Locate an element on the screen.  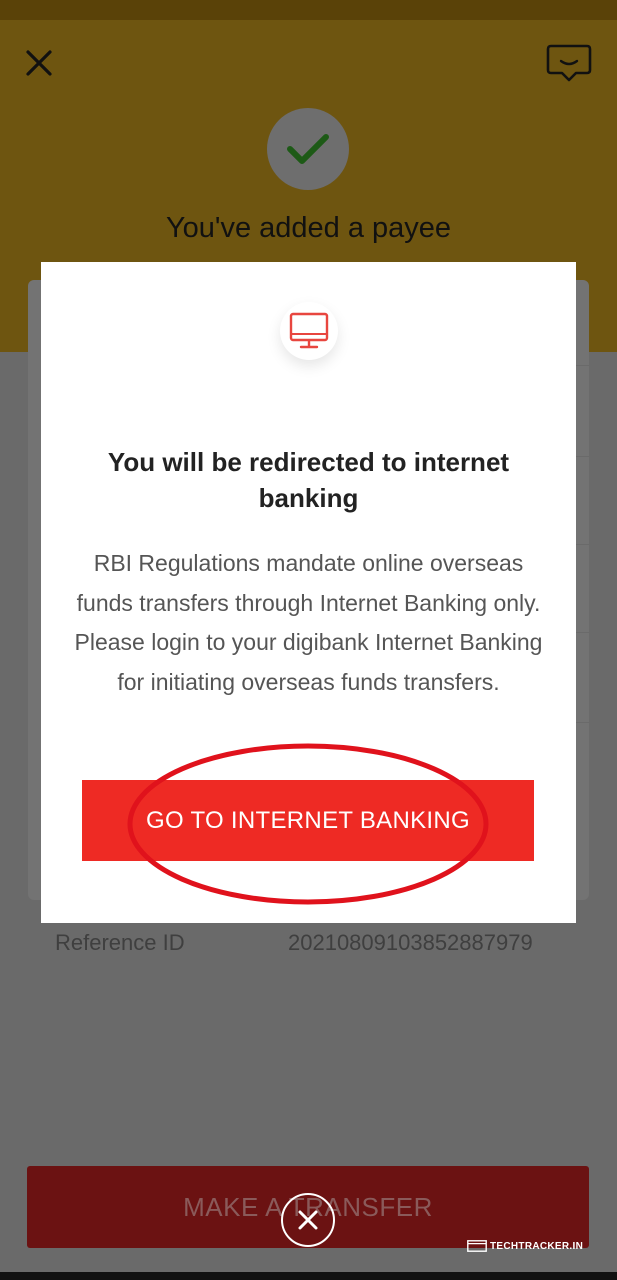
monitor-icon-badge is located at coordinates (309, 331).